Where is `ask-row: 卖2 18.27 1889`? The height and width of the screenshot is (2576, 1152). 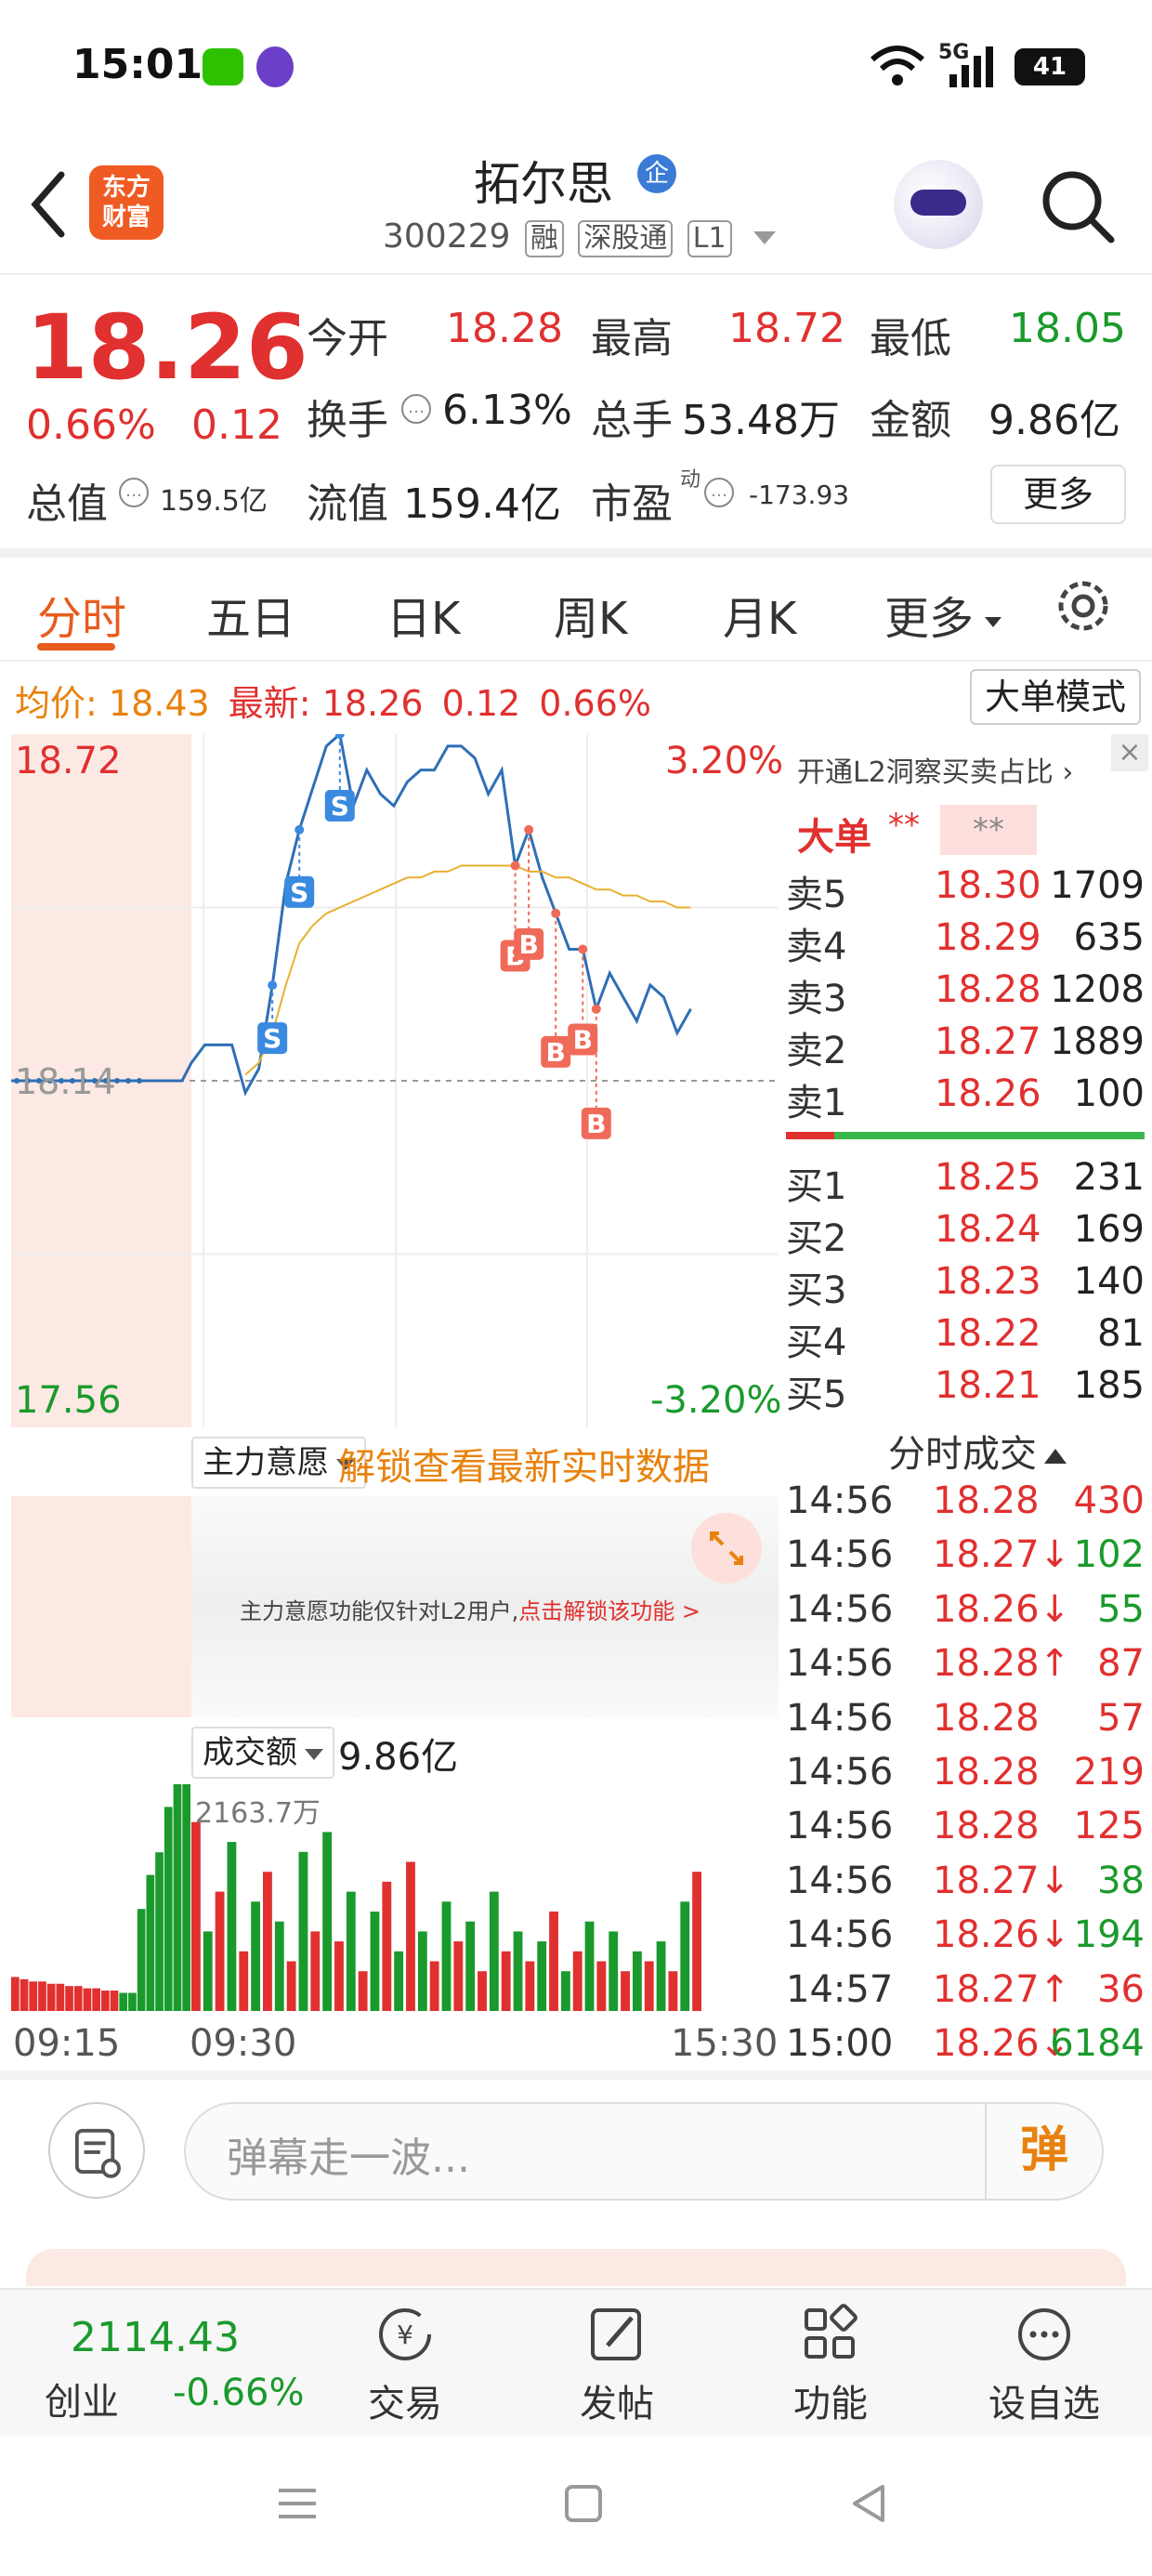 ask-row: 卖2 18.27 1889 is located at coordinates (965, 1046).